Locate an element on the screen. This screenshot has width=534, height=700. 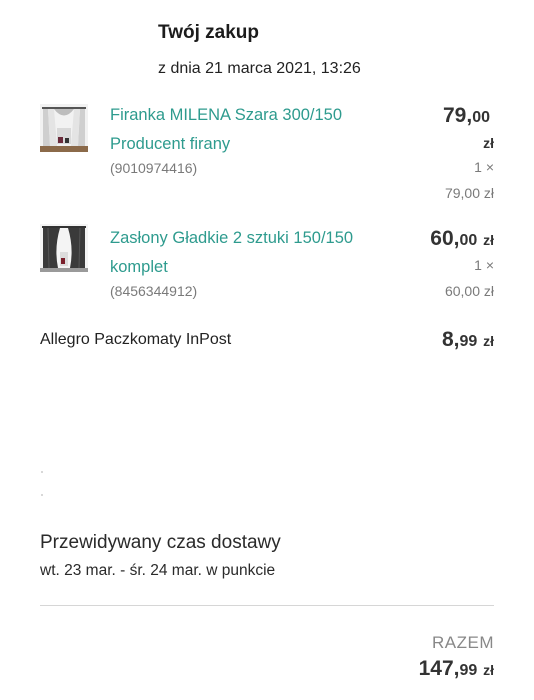
price-integer: 79, is located at coordinates (458, 115).